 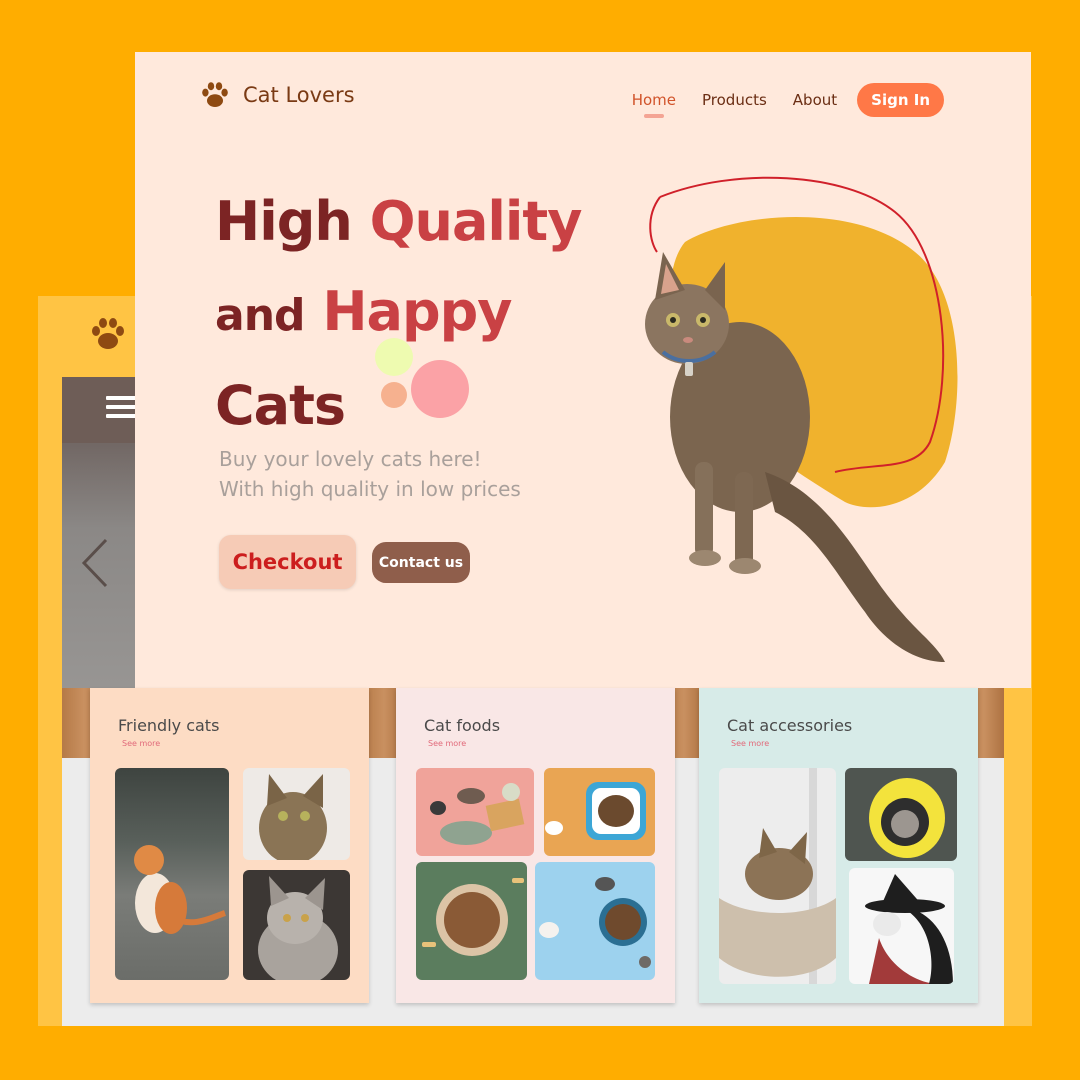 What do you see at coordinates (229, 845) in the screenshot?
I see `category-card-friendly-cats: Friendly cats See more` at bounding box center [229, 845].